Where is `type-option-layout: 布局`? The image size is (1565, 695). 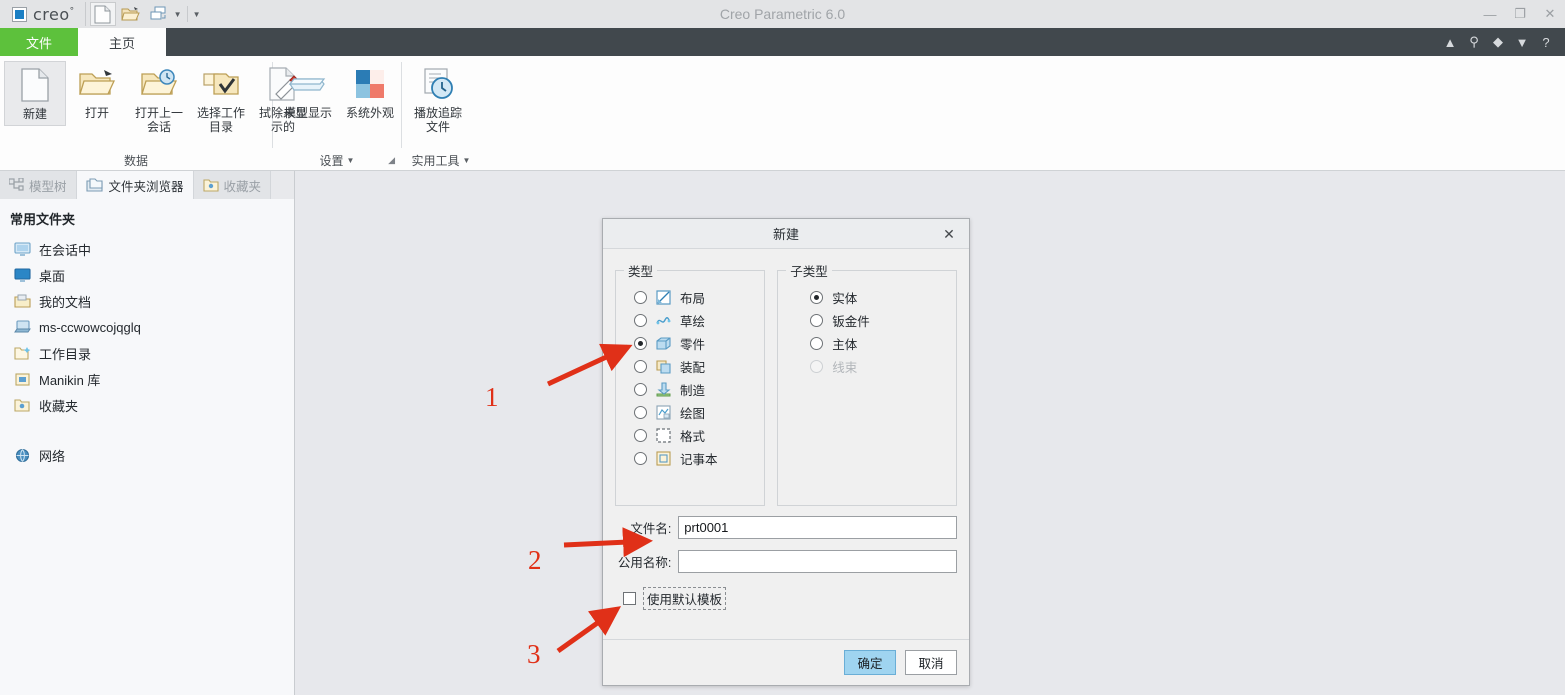 type-option-layout: 布局 is located at coordinates (690, 297).